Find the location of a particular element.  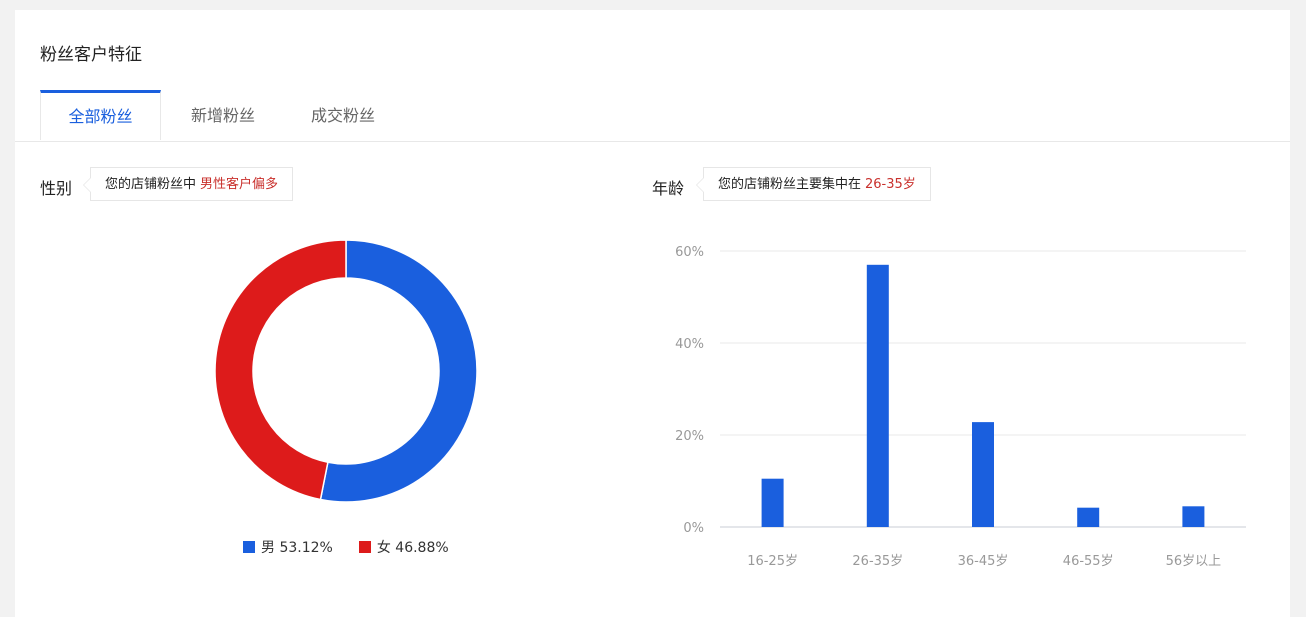

x-tick-label-1: 26-35岁 is located at coordinates (877, 561).